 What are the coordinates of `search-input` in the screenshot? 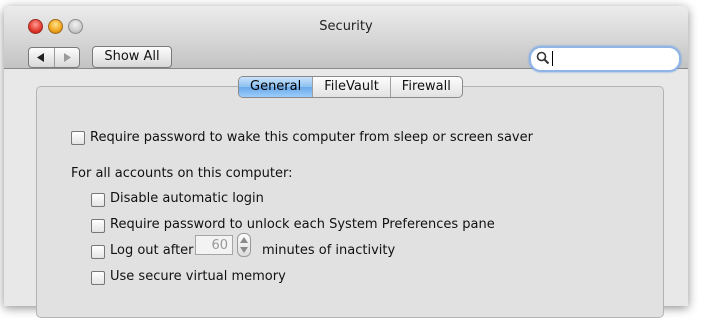 It's located at (610, 58).